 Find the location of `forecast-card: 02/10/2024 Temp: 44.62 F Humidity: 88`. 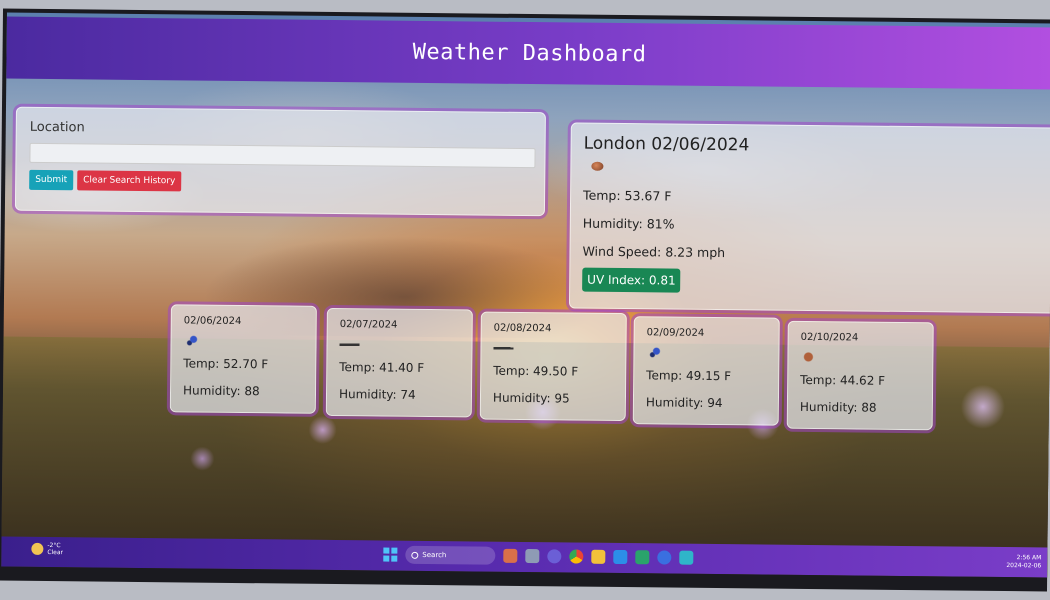

forecast-card: 02/10/2024 Temp: 44.62 F Humidity: 88 is located at coordinates (860, 375).